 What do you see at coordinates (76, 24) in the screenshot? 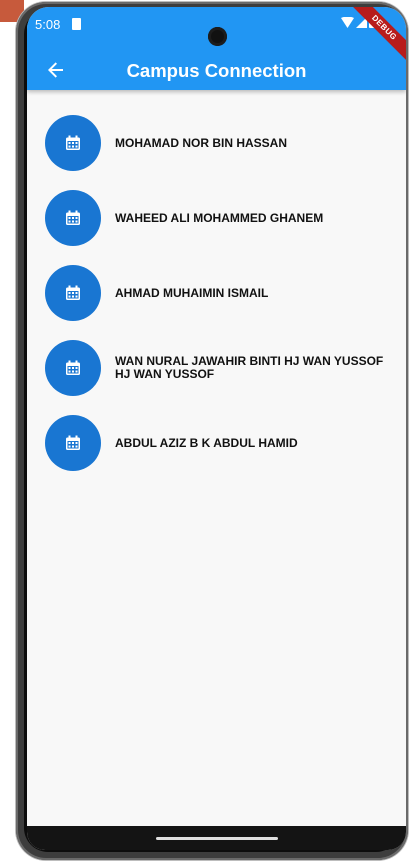
I see `sim-card-icon` at bounding box center [76, 24].